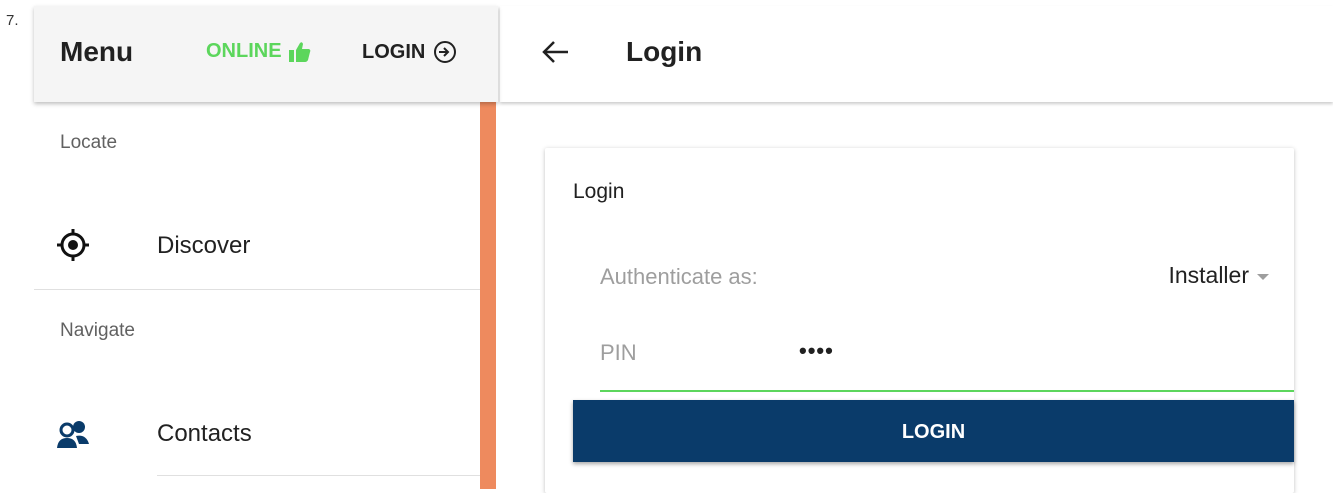  Describe the element at coordinates (73, 245) in the screenshot. I see `crosshair-target-icon` at that location.